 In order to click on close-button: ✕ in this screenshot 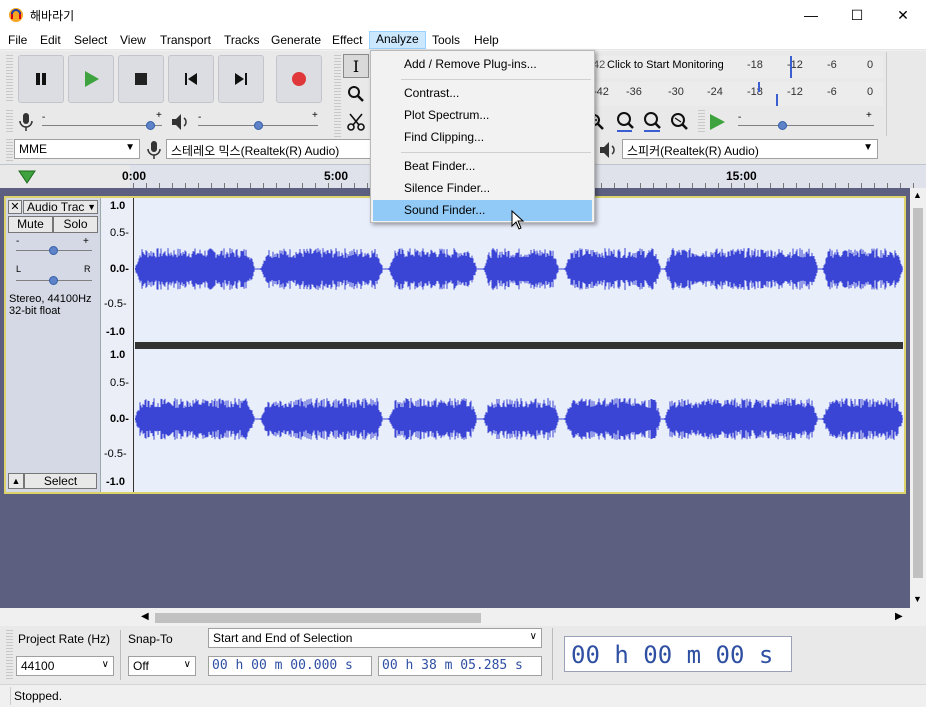, I will do `click(903, 15)`.